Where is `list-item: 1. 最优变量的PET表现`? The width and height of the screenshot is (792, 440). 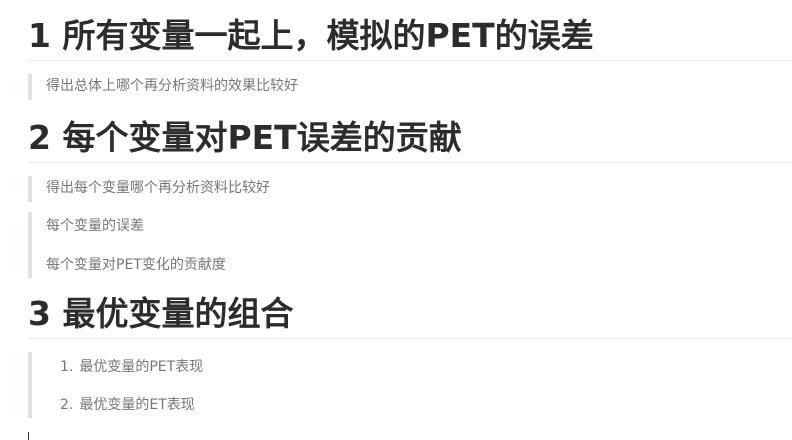 list-item: 1. 最优变量的PET表现 is located at coordinates (131, 367).